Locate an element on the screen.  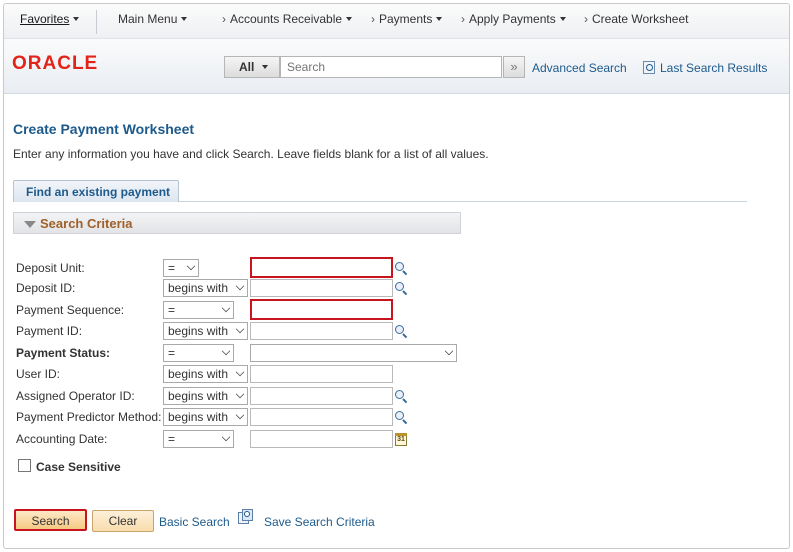
page-title: Create Payment Worksheet is located at coordinates (104, 129).